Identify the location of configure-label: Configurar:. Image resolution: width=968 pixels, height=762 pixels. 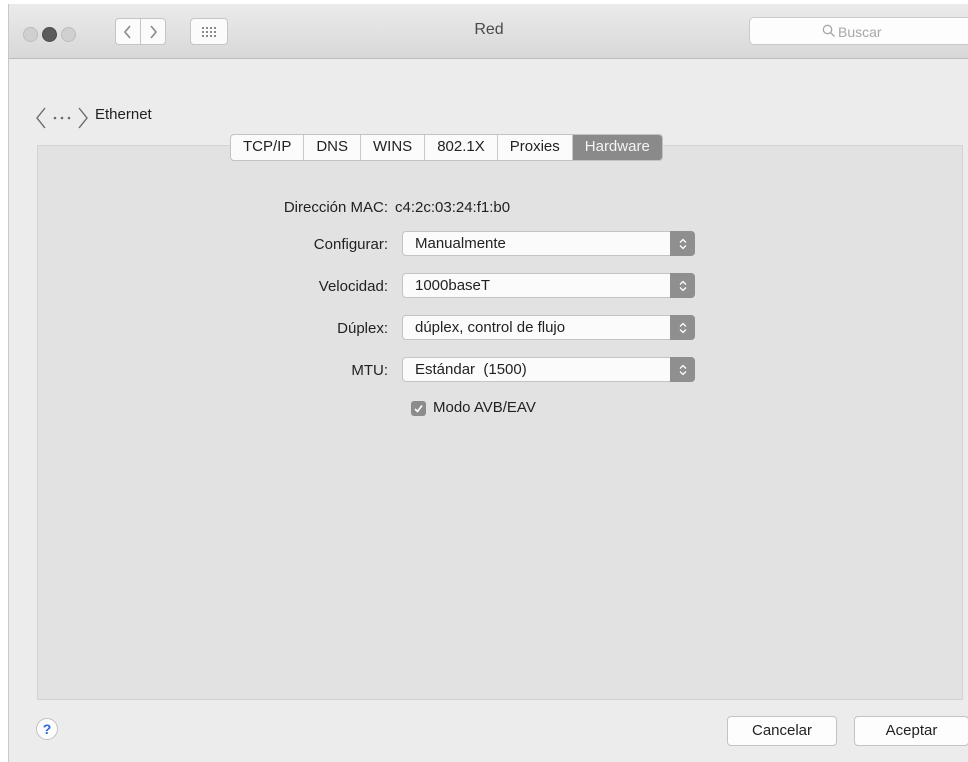
(350, 244).